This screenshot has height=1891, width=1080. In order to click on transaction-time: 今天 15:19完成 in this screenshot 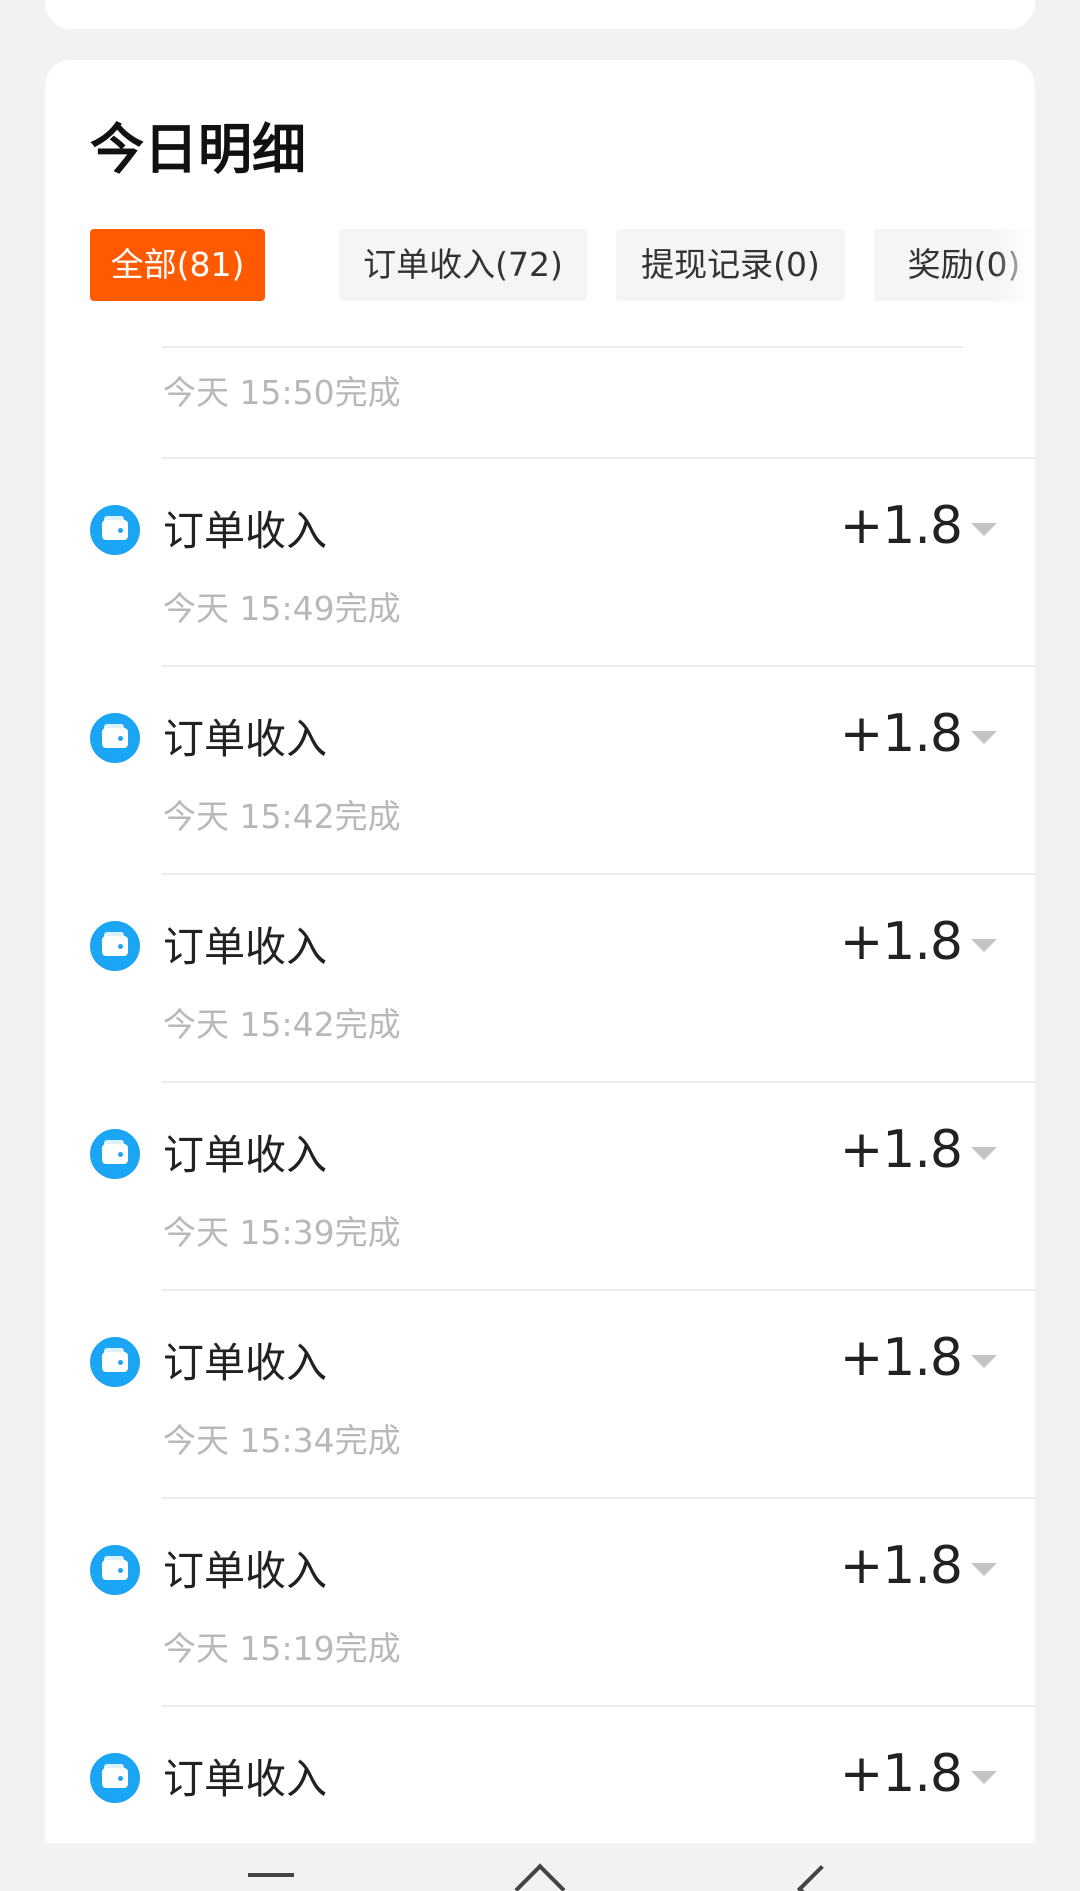, I will do `click(282, 1648)`.